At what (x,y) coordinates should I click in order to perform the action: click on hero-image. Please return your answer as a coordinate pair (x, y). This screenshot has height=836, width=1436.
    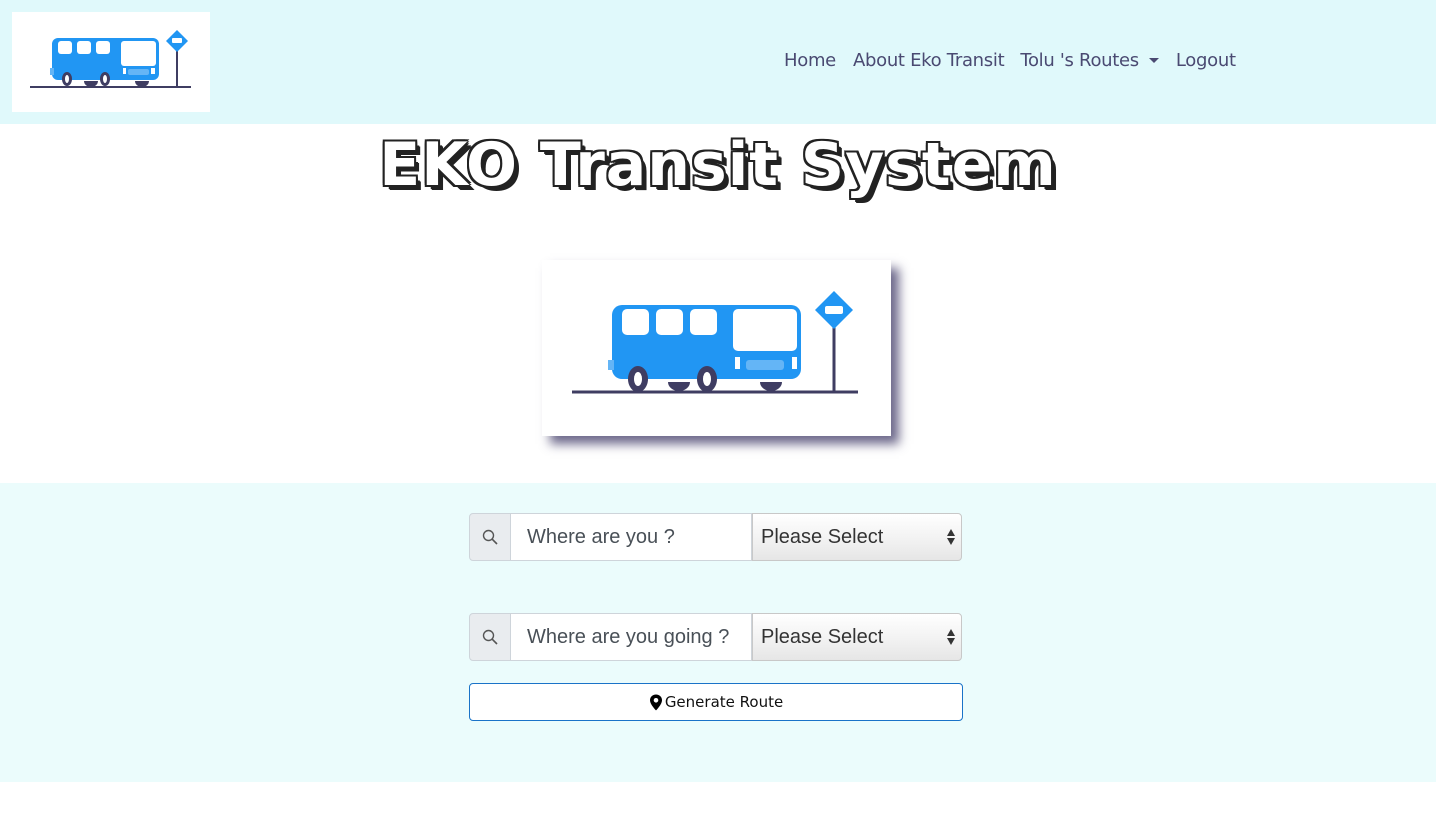
    Looking at the image, I should click on (716, 348).